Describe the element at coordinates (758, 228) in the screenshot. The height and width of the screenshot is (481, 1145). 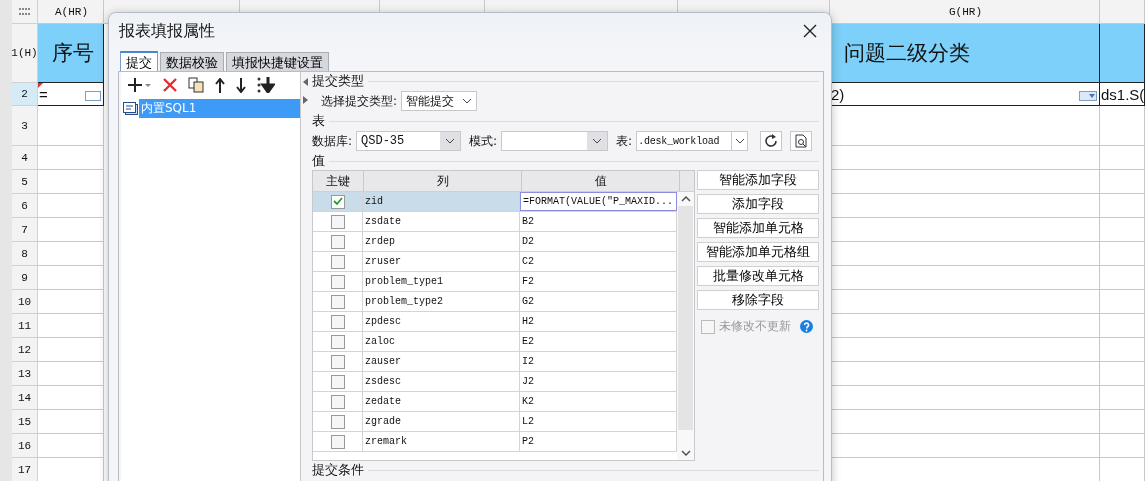
I see `action-button: 智能添加单元格` at that location.